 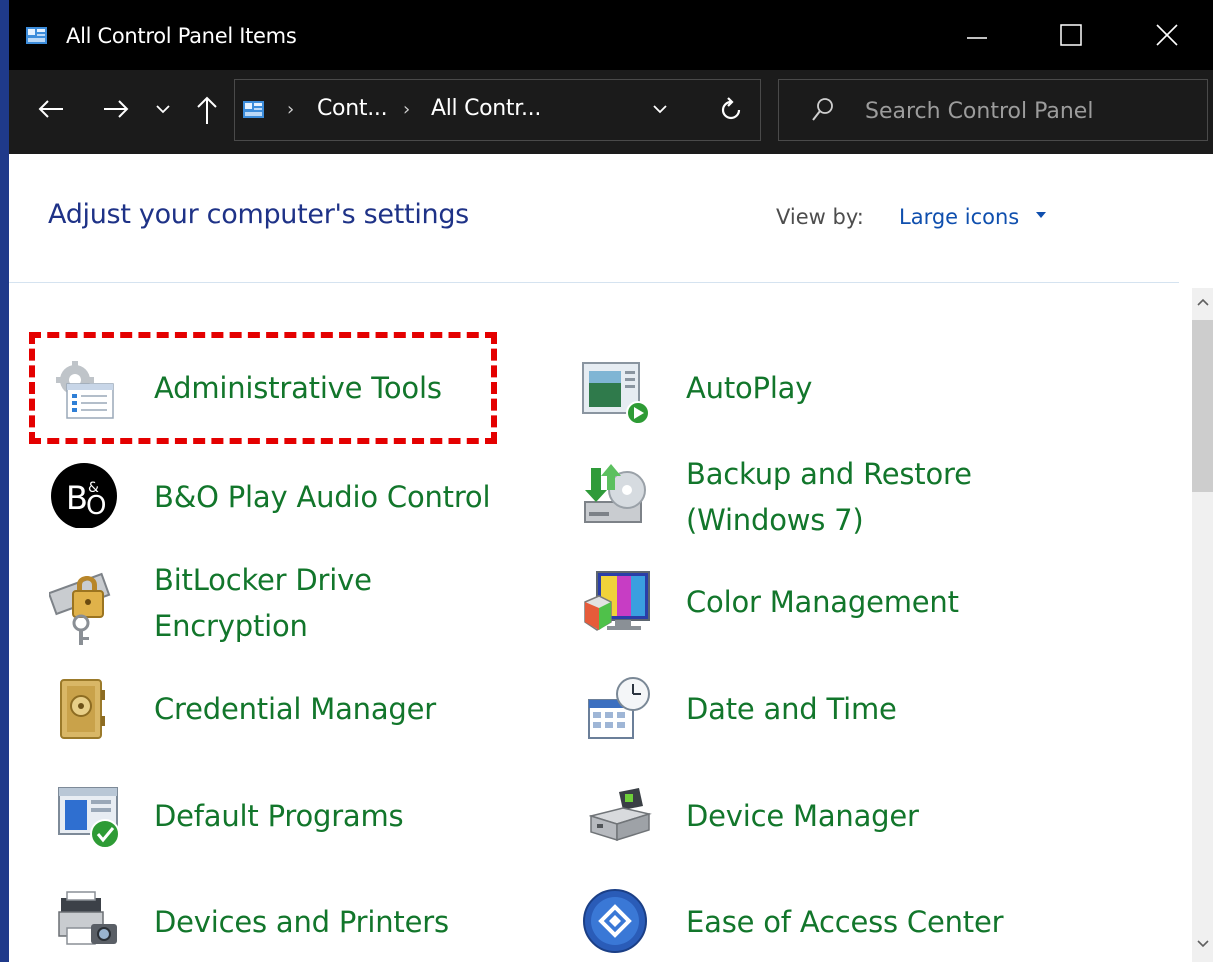 I want to click on refresh-icon, so click(x=731, y=110).